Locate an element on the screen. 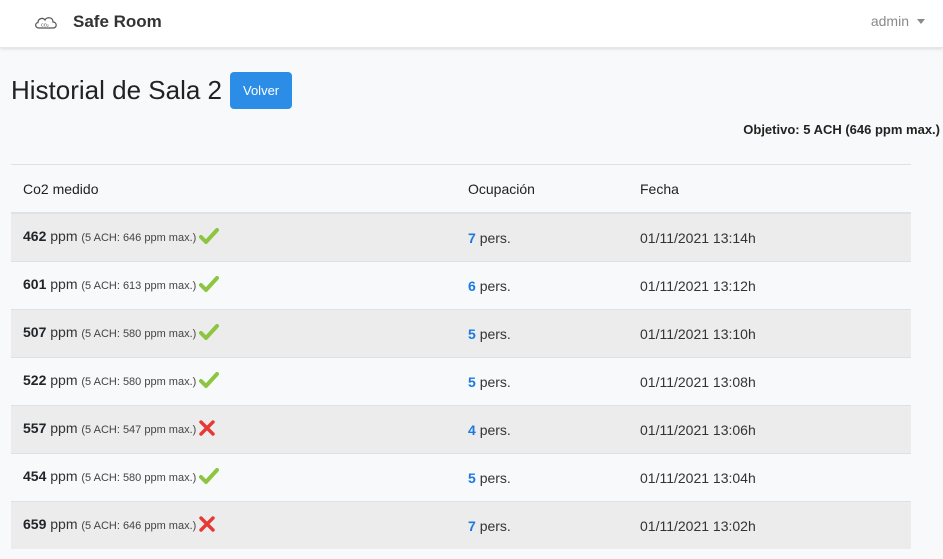 Image resolution: width=943 pixels, height=559 pixels. co2-value: 507 is located at coordinates (35, 332).